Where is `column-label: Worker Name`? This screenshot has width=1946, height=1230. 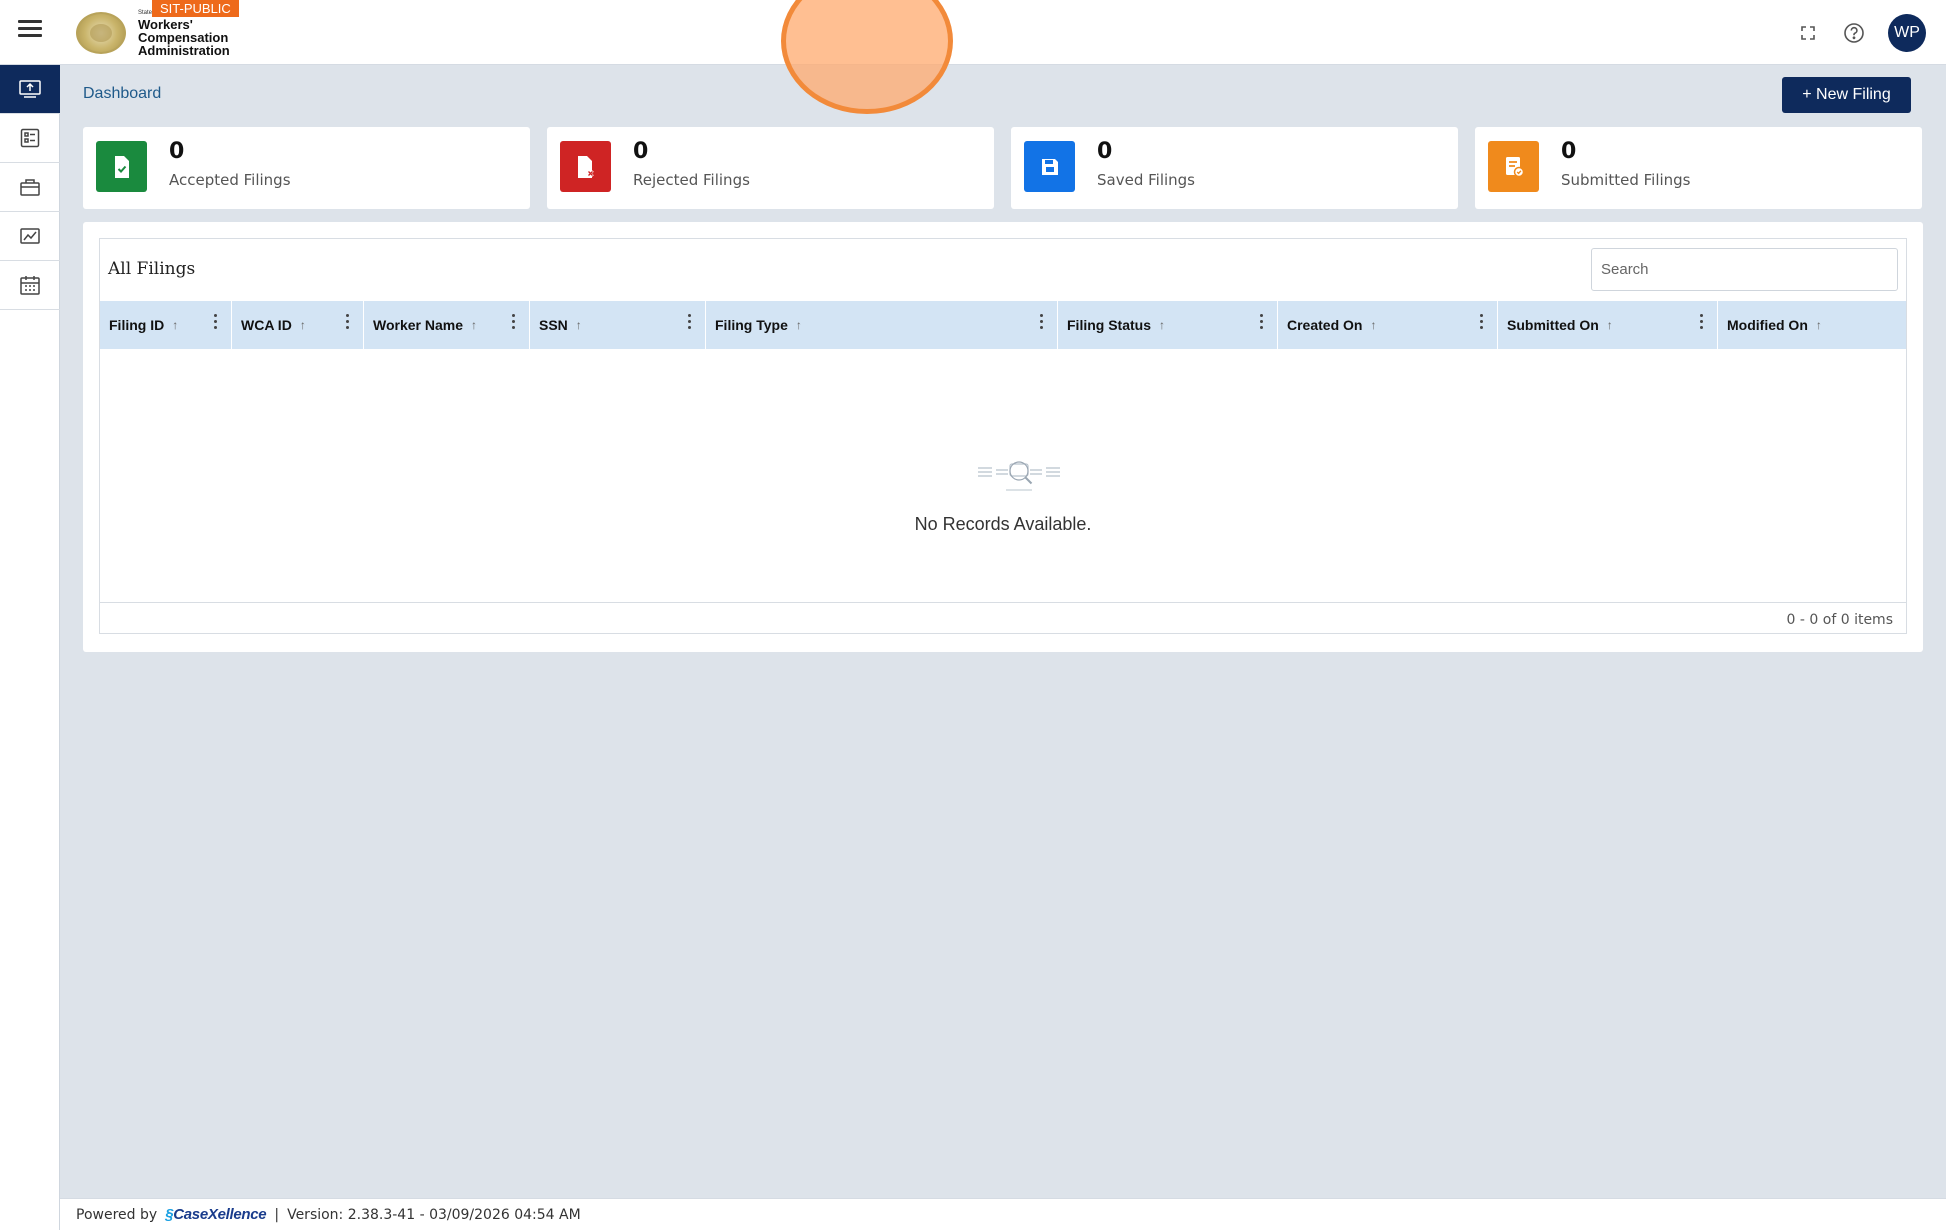 column-label: Worker Name is located at coordinates (418, 325).